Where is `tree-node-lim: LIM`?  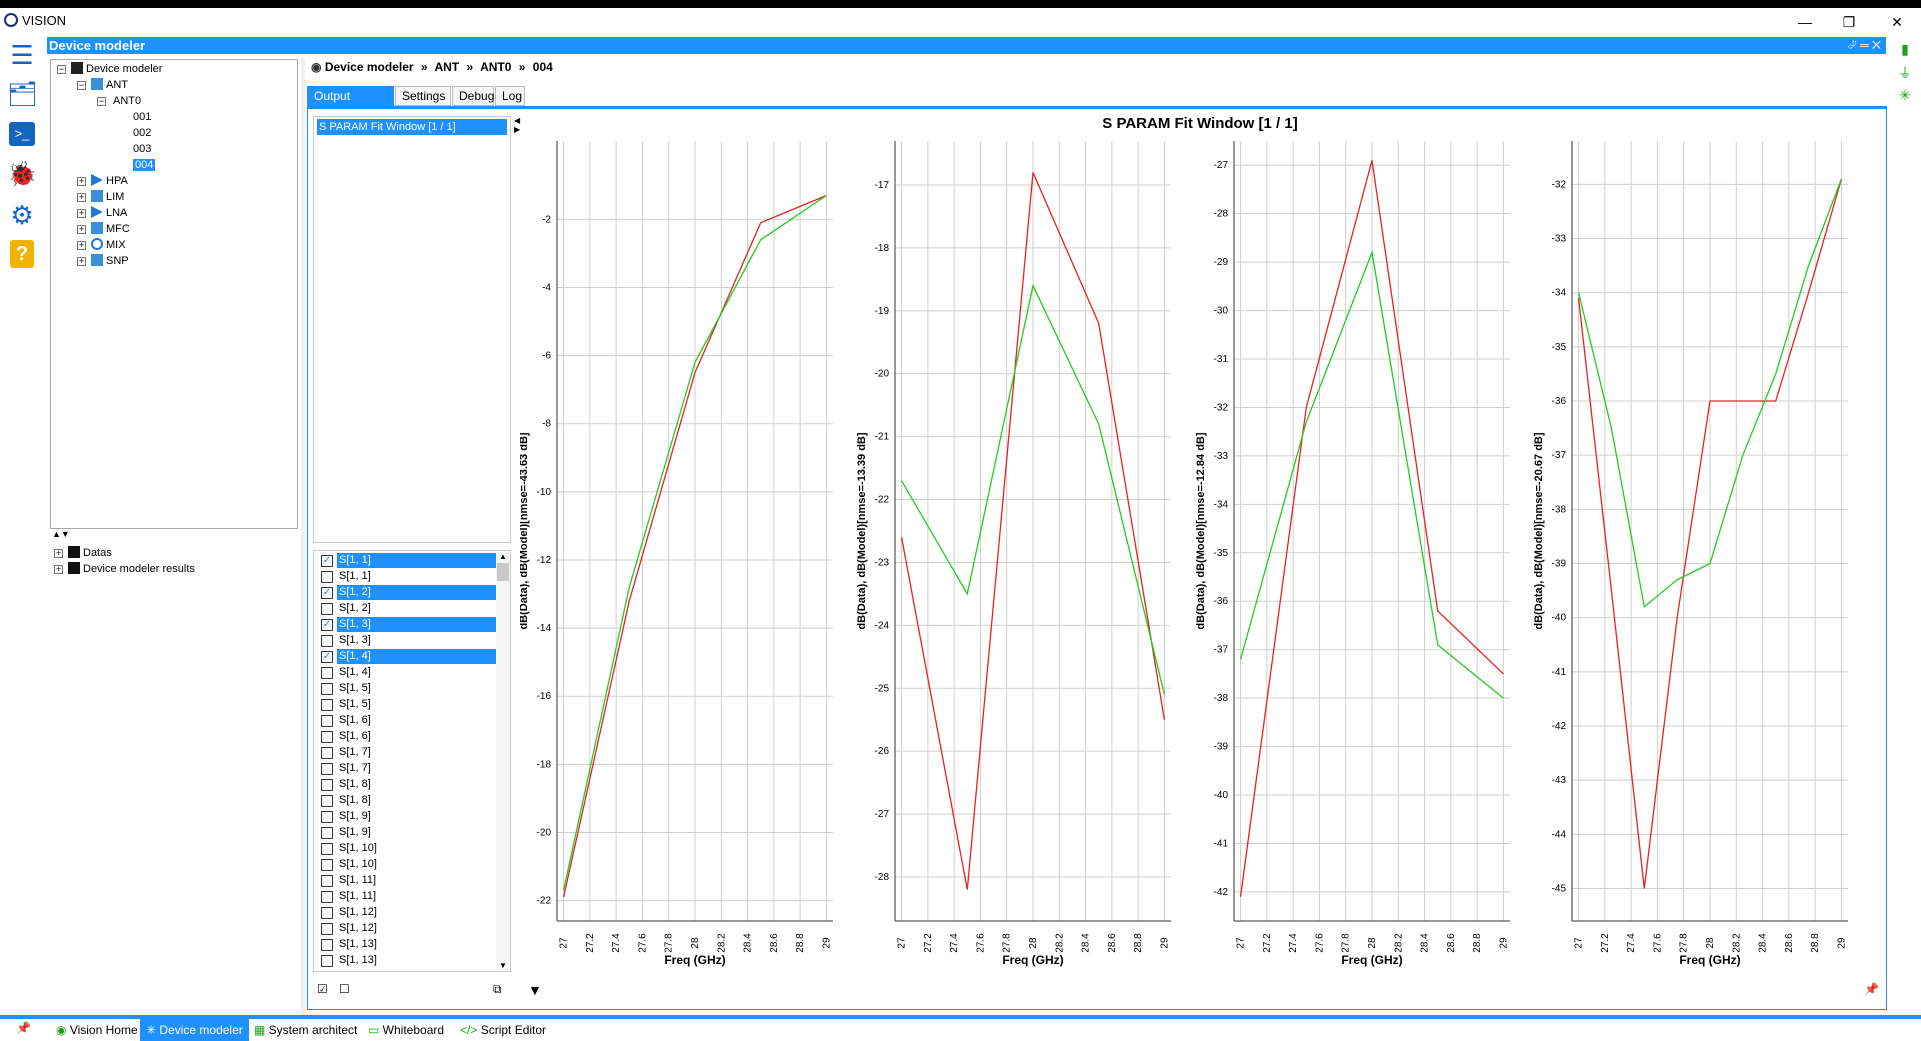 tree-node-lim: LIM is located at coordinates (107, 197).